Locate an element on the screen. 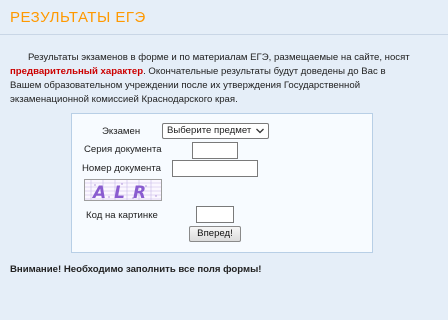  submit-button: Вперед! is located at coordinates (215, 234).